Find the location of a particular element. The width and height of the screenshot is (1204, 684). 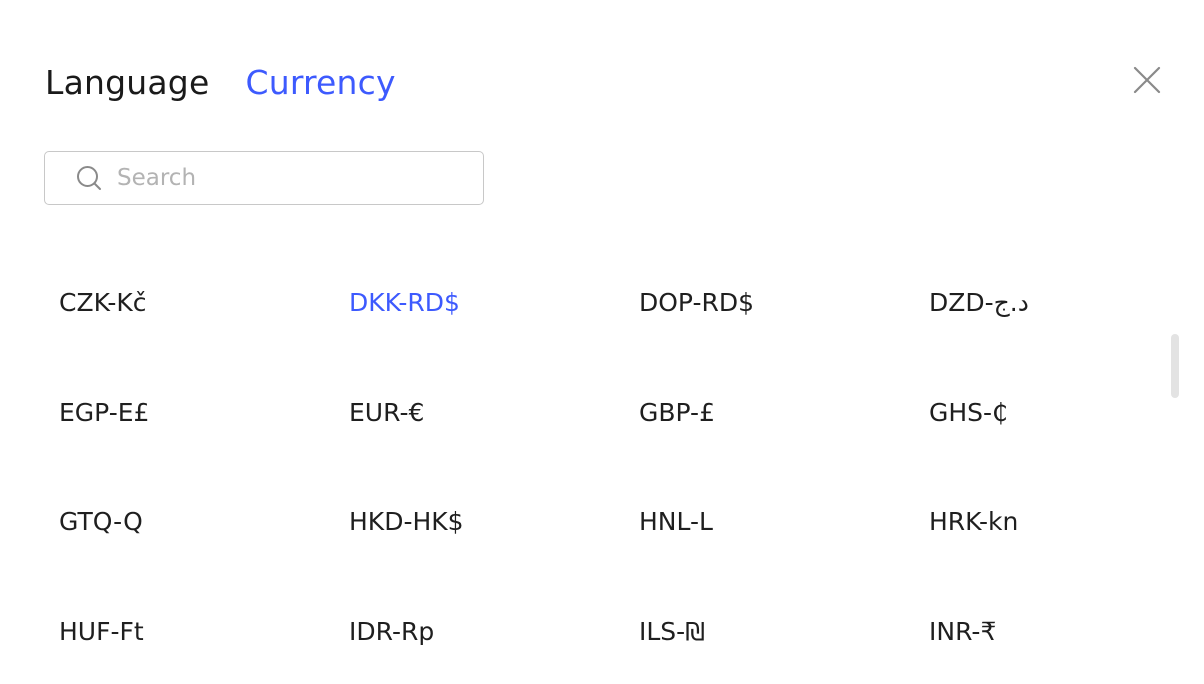

scrollbar-thumb is located at coordinates (1175, 366).